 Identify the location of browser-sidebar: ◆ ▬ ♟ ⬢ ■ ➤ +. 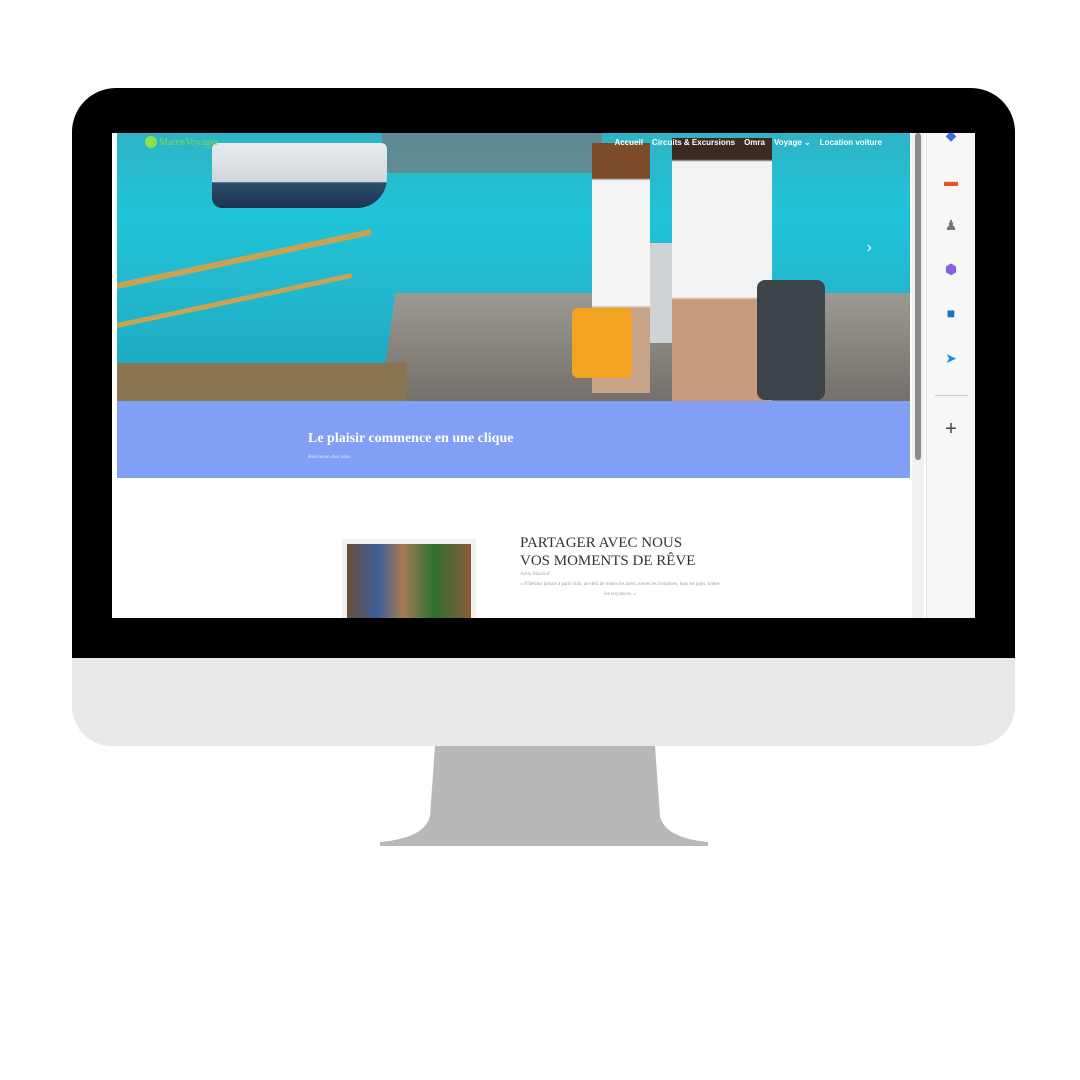
(950, 375).